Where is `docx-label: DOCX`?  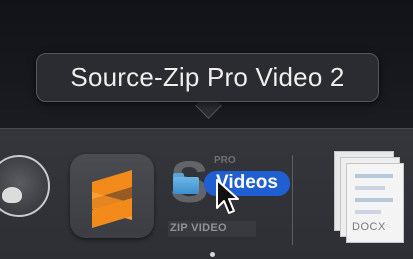
docx-label: DOCX is located at coordinates (369, 227).